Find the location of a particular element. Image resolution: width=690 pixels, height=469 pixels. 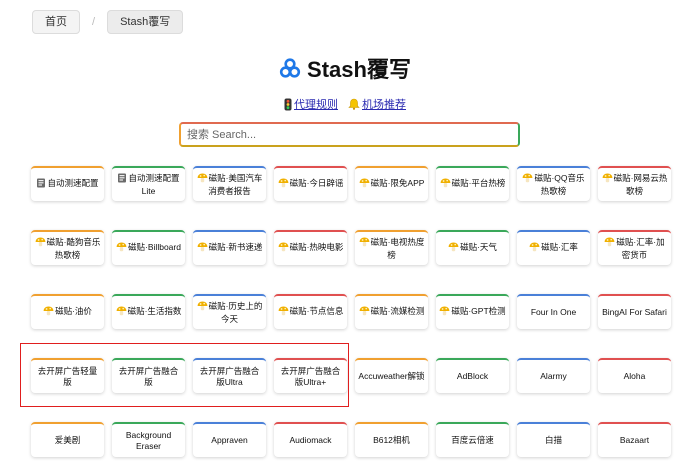

override-card: 磁贴·天气 is located at coordinates (472, 247).